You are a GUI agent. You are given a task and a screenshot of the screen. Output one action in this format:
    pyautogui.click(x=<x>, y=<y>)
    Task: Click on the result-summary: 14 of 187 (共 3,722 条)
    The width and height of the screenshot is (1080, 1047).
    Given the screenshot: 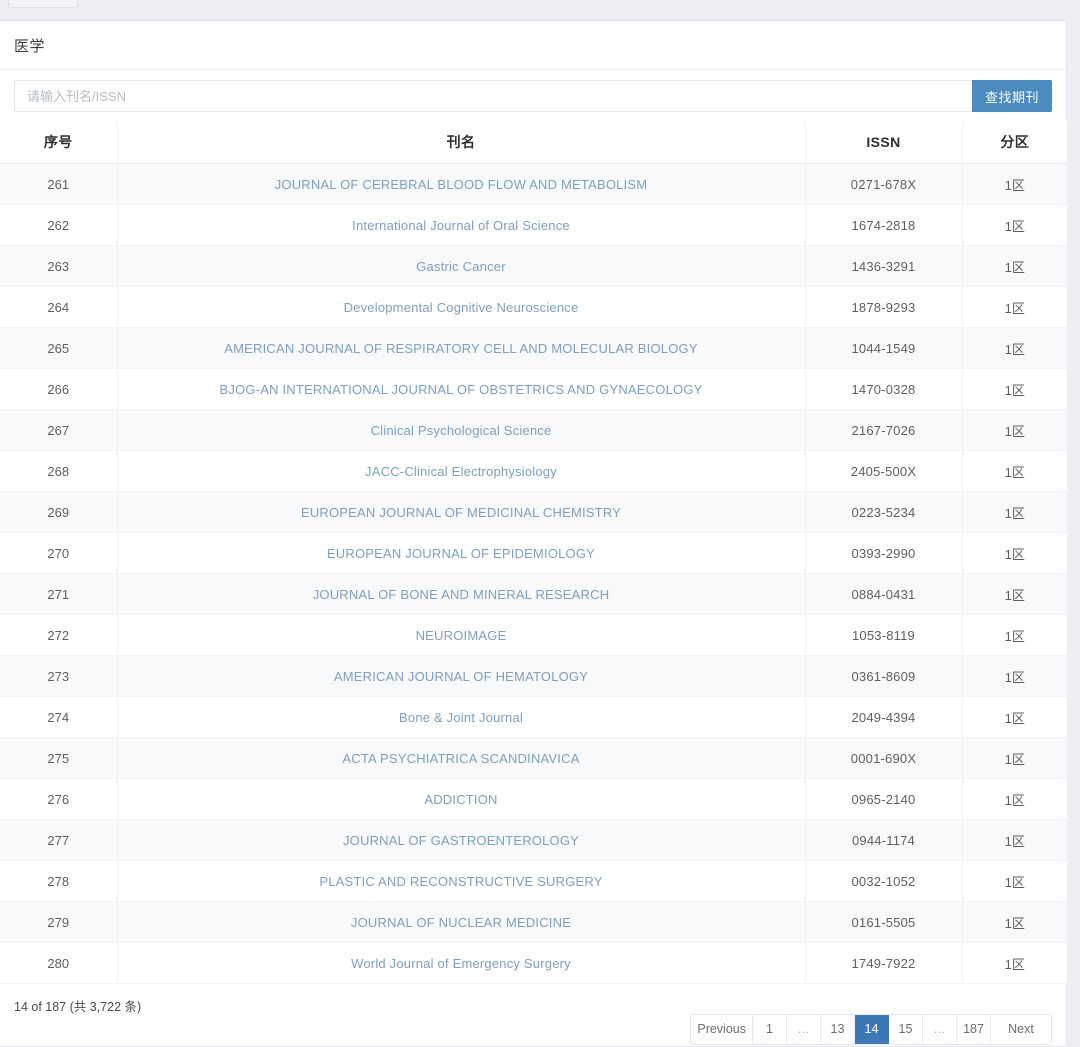 What is the action you would take?
    pyautogui.click(x=78, y=1007)
    